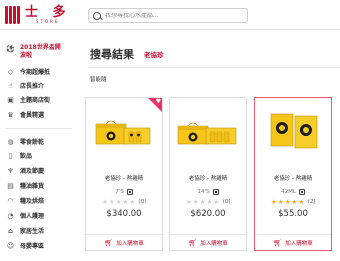 This screenshot has width=340, height=261. I want to click on rating: ★ ★ ★ ★ ★ (2), so click(293, 202).